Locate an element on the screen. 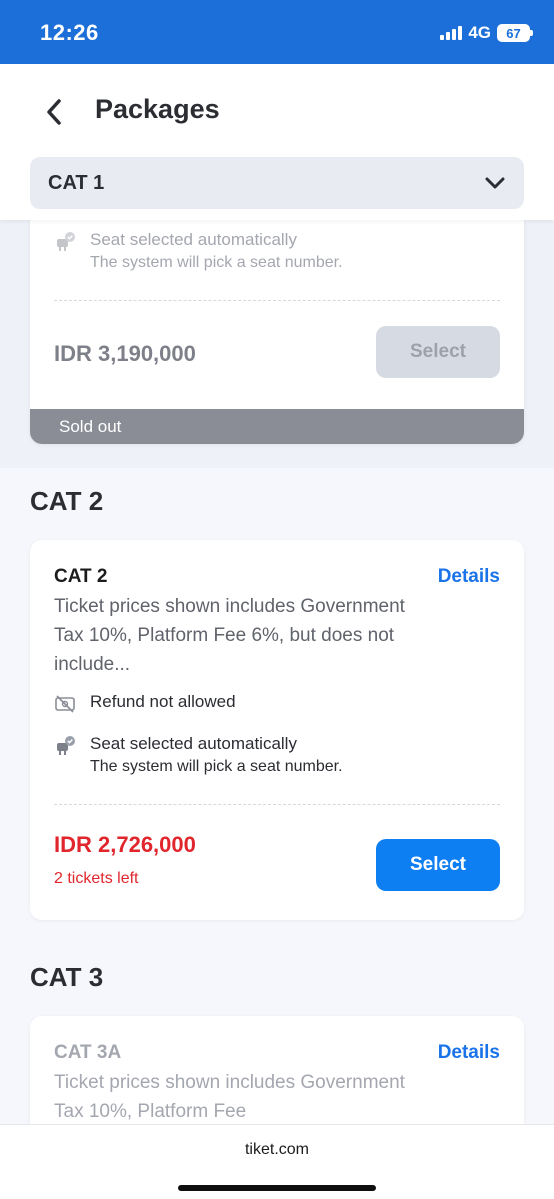 Image resolution: width=554 pixels, height=1199 pixels. category-dropdown: CAT 1 is located at coordinates (277, 183).